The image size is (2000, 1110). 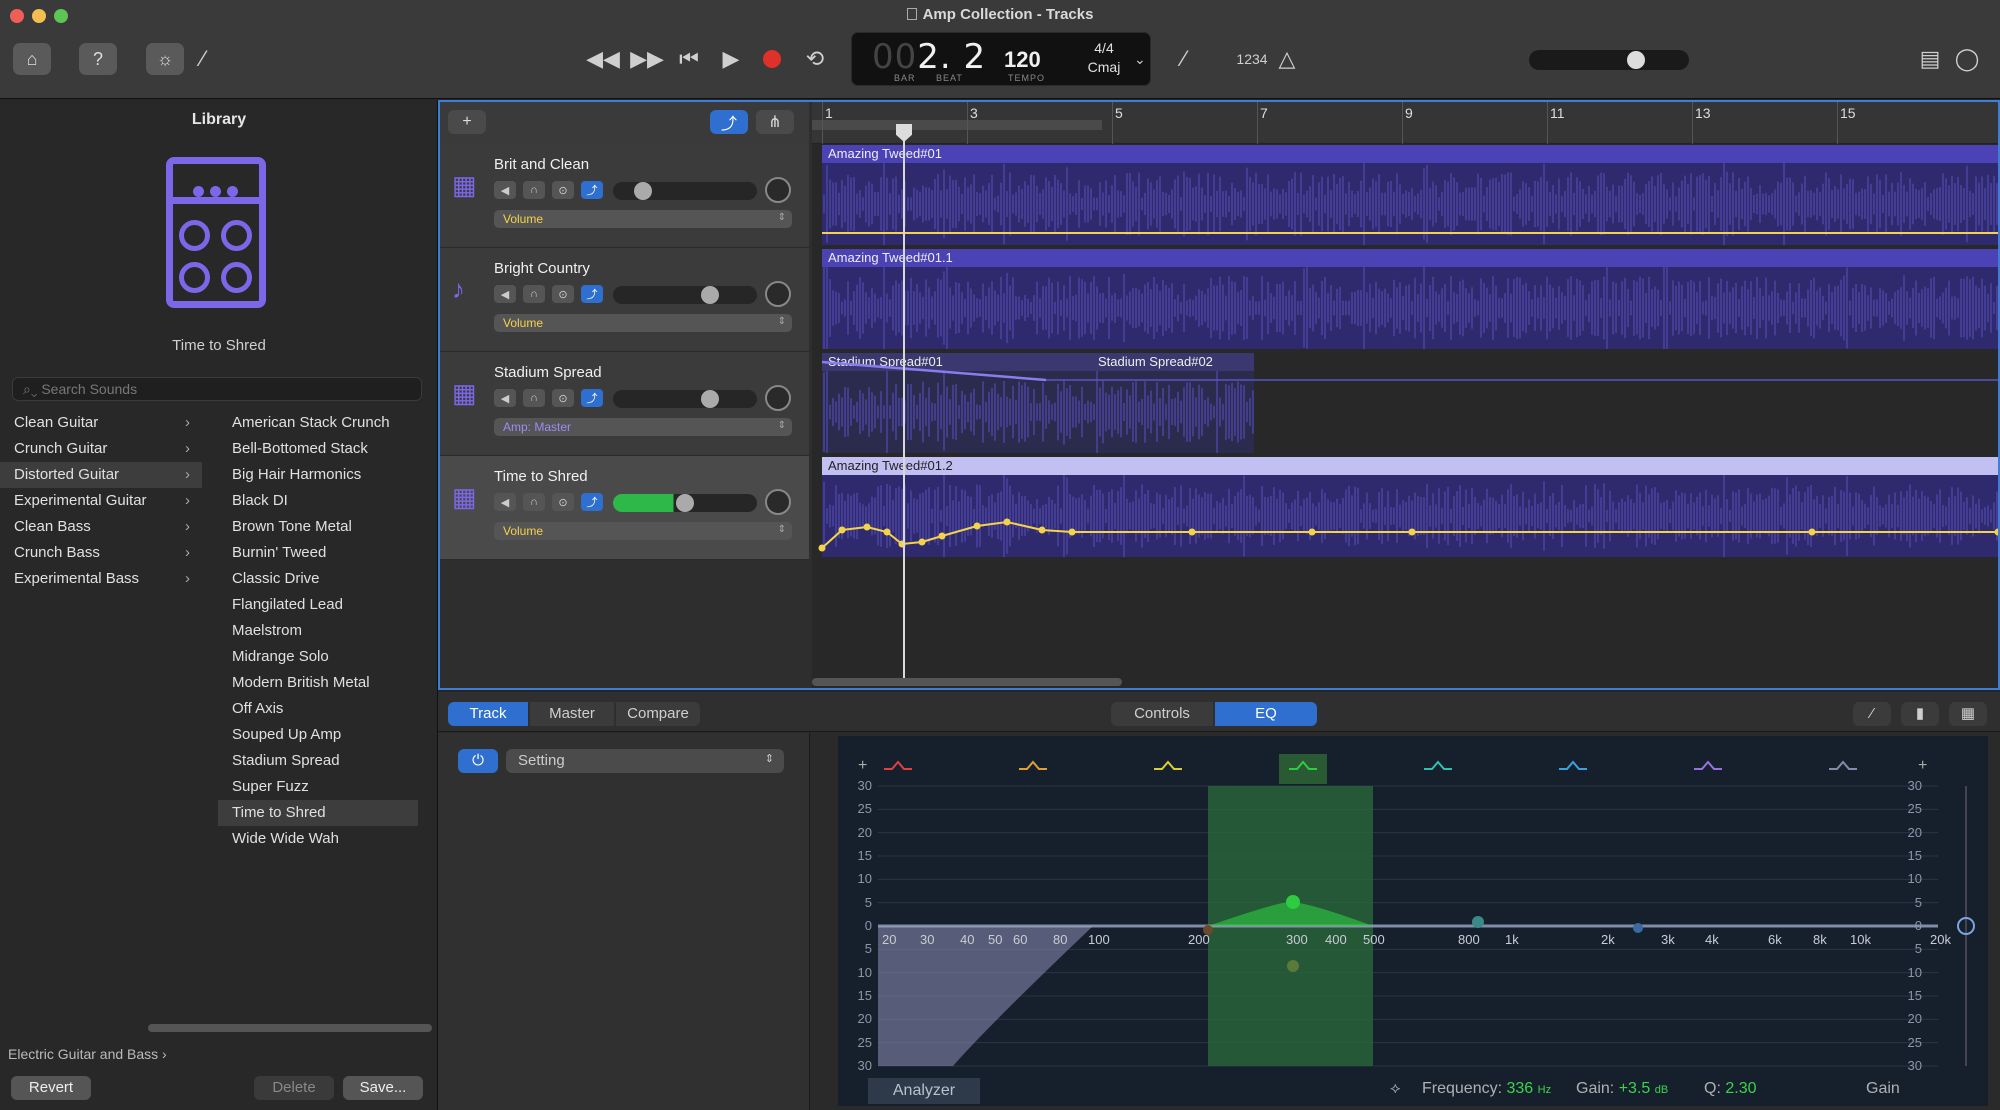 I want to click on ruler: 1 3 5 7 9 11 13 15, so click(x=1405, y=123).